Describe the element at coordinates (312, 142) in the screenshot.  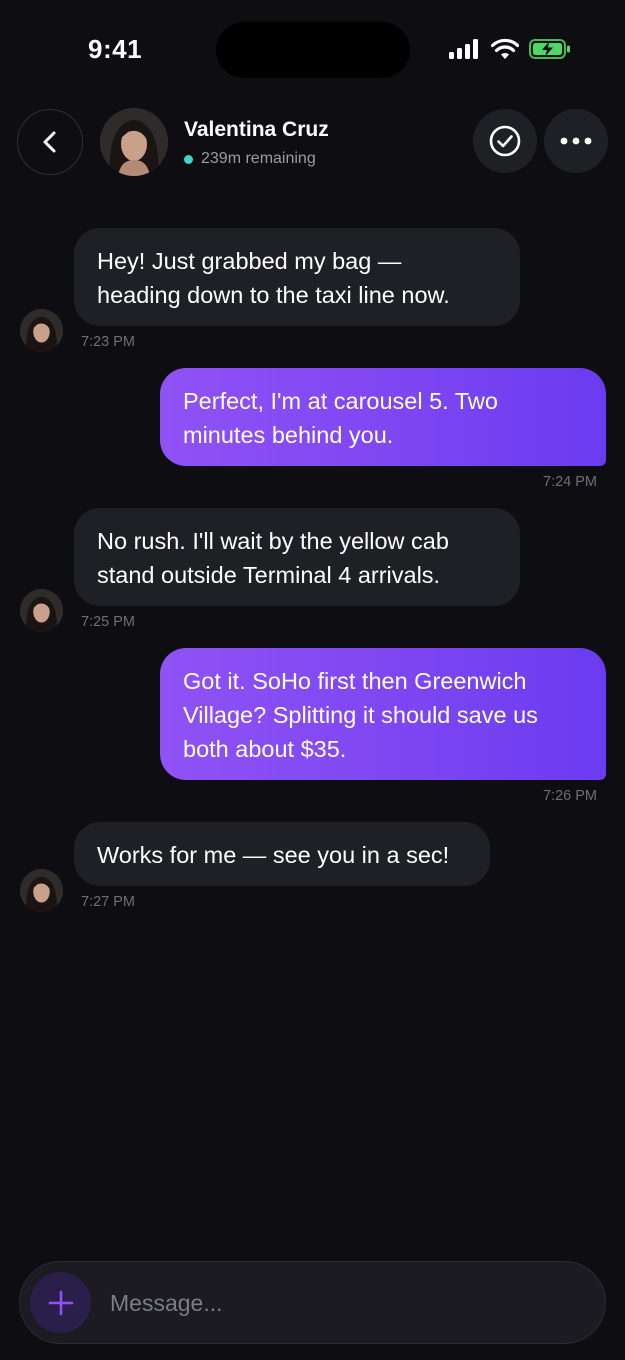
I see `chat-header: Valentina Cruz 239m remaining` at that location.